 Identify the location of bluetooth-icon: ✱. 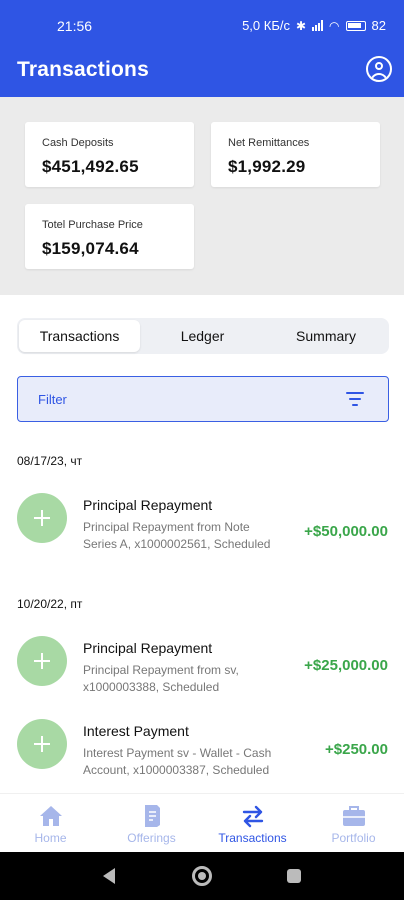
(301, 25).